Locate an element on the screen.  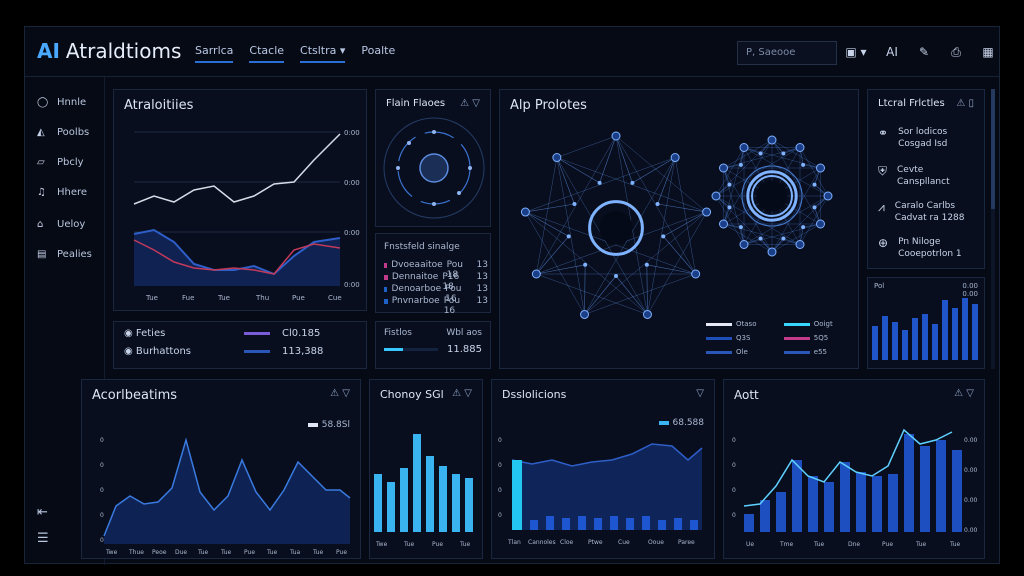
collapse-icon: ⇤ is located at coordinates (42, 512).